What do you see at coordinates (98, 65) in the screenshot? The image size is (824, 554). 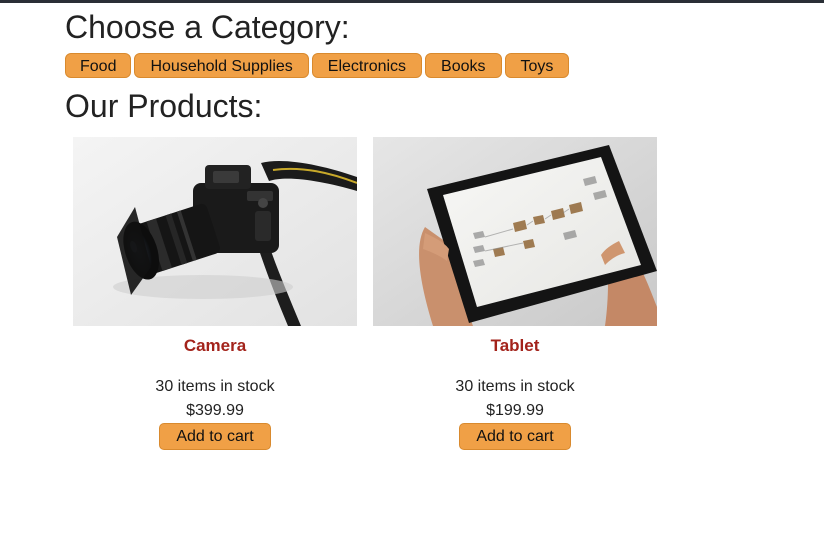 I see `category-button-food: Food` at bounding box center [98, 65].